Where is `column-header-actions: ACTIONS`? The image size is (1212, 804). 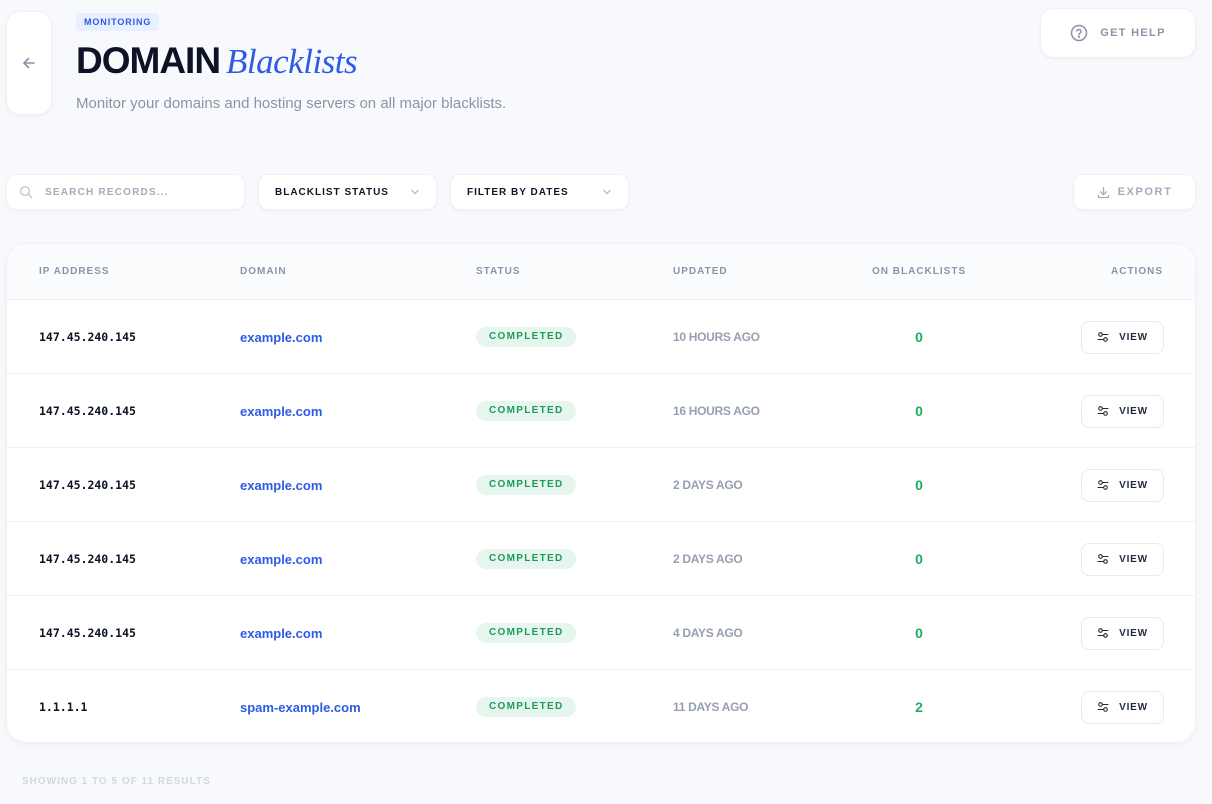
column-header-actions: ACTIONS is located at coordinates (1137, 271).